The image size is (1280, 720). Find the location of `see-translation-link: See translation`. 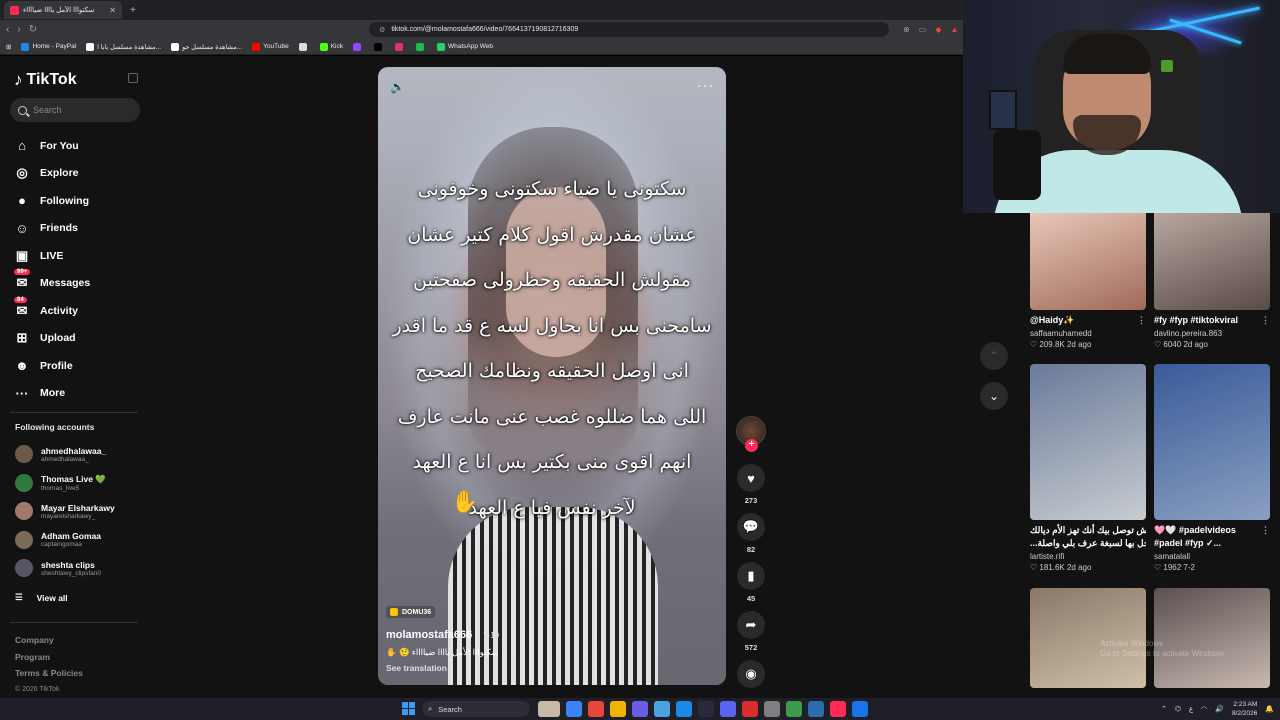

see-translation-link: See translation is located at coordinates (546, 668).